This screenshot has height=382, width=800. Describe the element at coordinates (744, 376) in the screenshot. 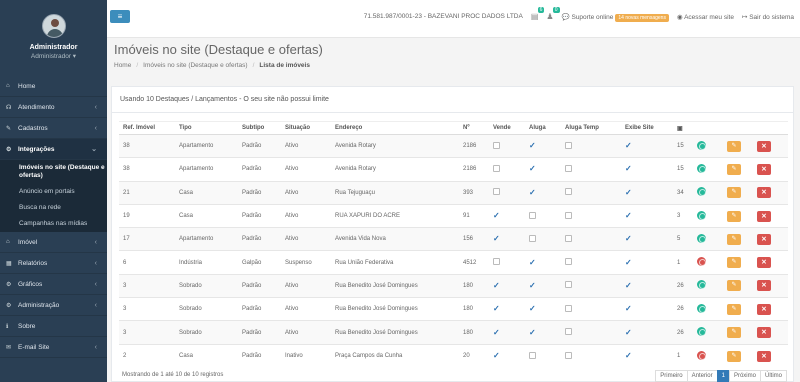

I see `pager-proximo: Próximo` at that location.